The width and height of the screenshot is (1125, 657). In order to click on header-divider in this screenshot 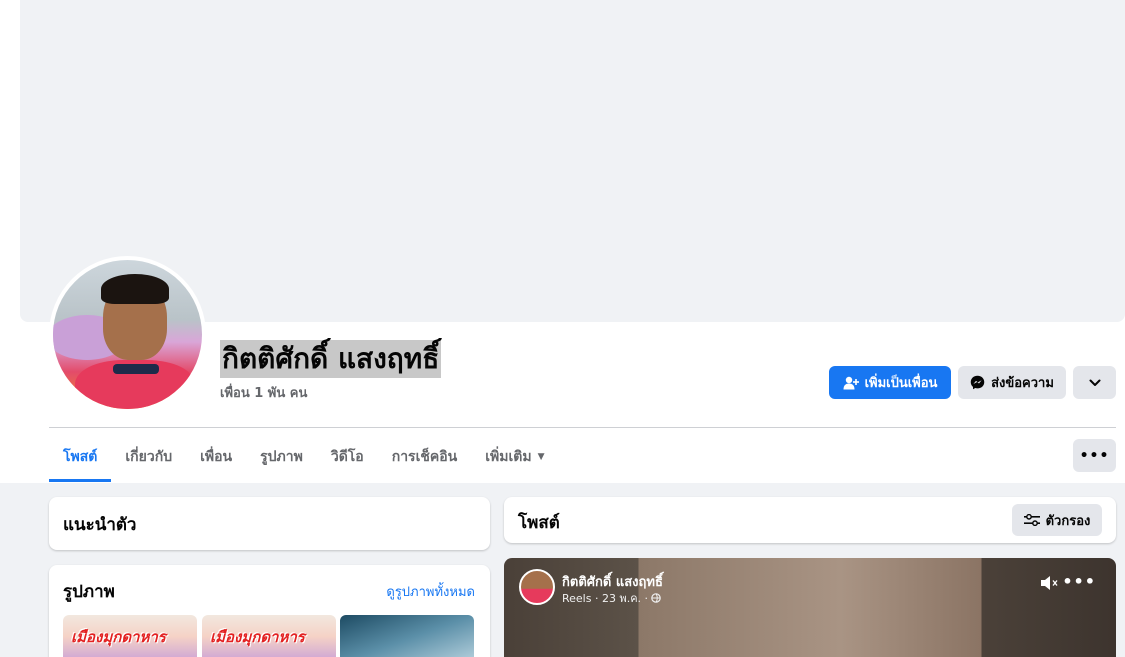, I will do `click(582, 427)`.